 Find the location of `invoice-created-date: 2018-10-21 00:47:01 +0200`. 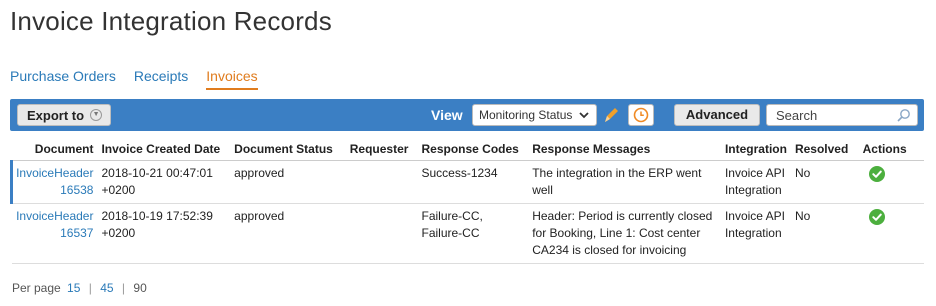

invoice-created-date: 2018-10-21 00:47:01 +0200 is located at coordinates (164, 182).